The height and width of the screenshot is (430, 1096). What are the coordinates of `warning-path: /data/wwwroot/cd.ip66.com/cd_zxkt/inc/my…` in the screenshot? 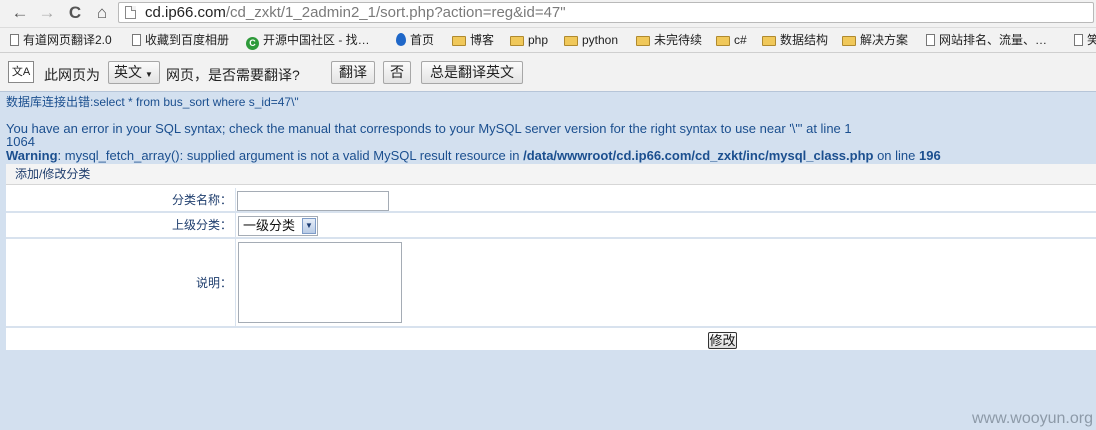 It's located at (698, 155).